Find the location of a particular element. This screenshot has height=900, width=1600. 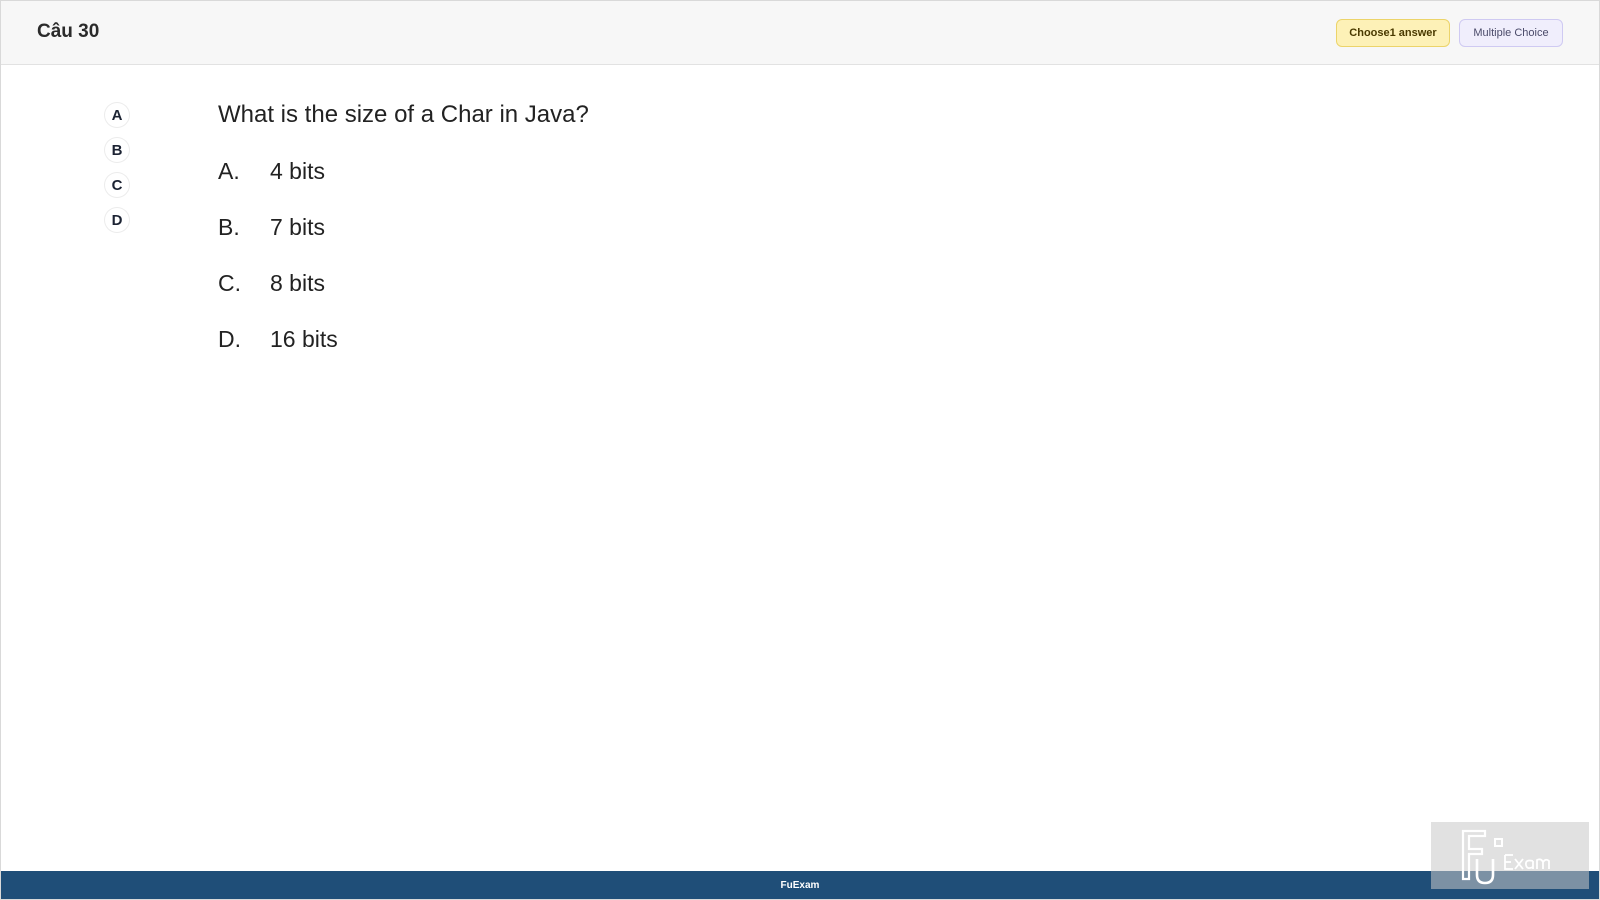

option-a: A. 4 bits is located at coordinates (278, 171).